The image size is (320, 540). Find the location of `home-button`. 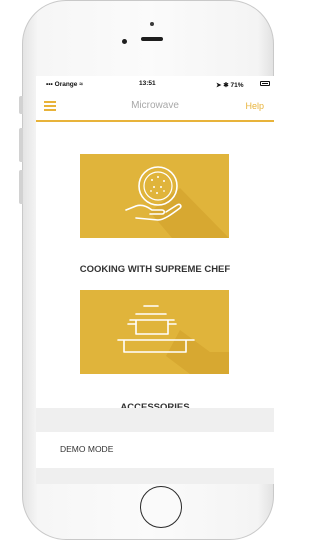

home-button is located at coordinates (161, 507).